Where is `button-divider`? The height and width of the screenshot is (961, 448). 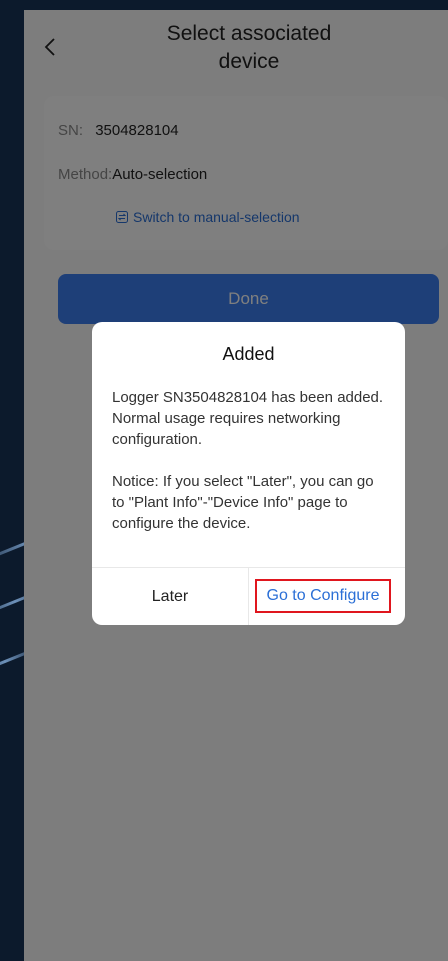
button-divider is located at coordinates (248, 596).